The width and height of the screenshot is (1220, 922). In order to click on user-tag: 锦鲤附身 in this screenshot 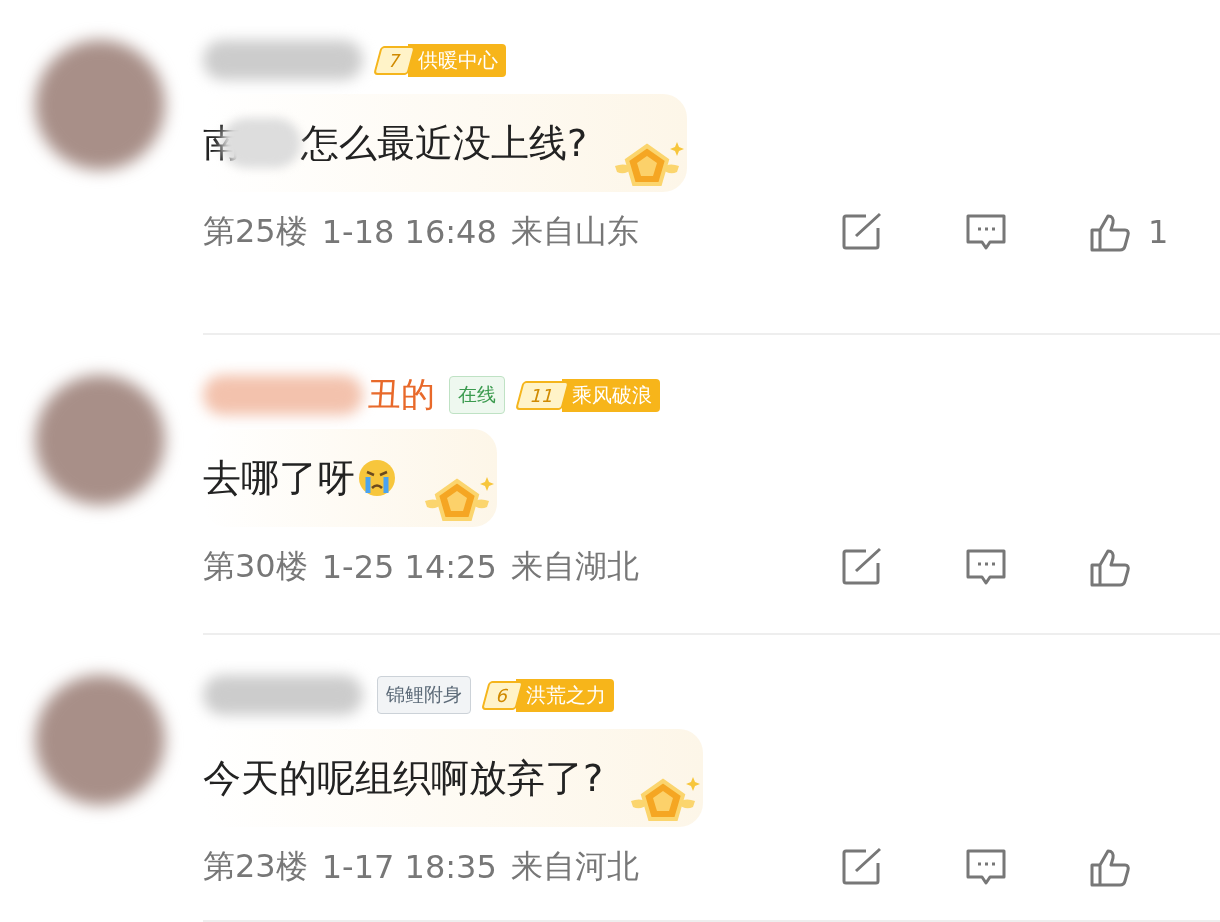, I will do `click(424, 695)`.